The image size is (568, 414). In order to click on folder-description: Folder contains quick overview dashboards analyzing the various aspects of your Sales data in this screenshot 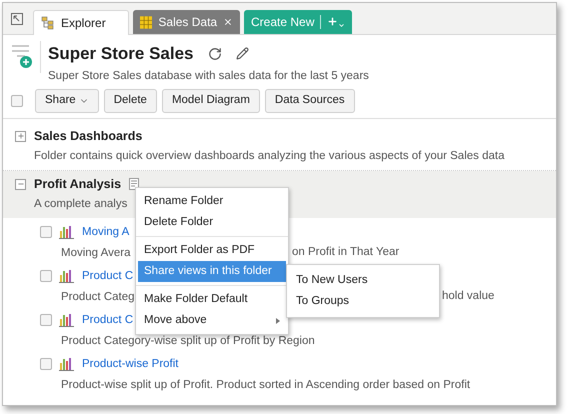, I will do `click(269, 156)`.